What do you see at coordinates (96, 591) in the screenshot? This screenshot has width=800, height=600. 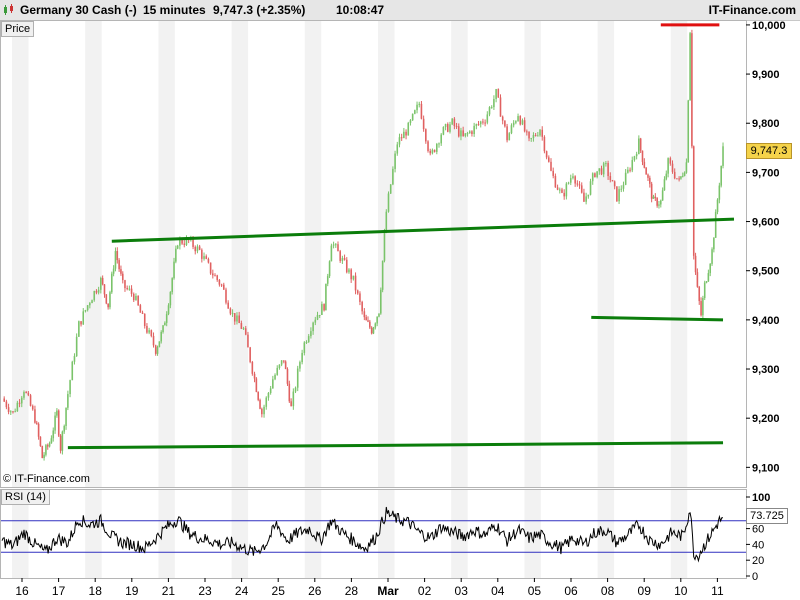 I see `time-tick-label: 18` at bounding box center [96, 591].